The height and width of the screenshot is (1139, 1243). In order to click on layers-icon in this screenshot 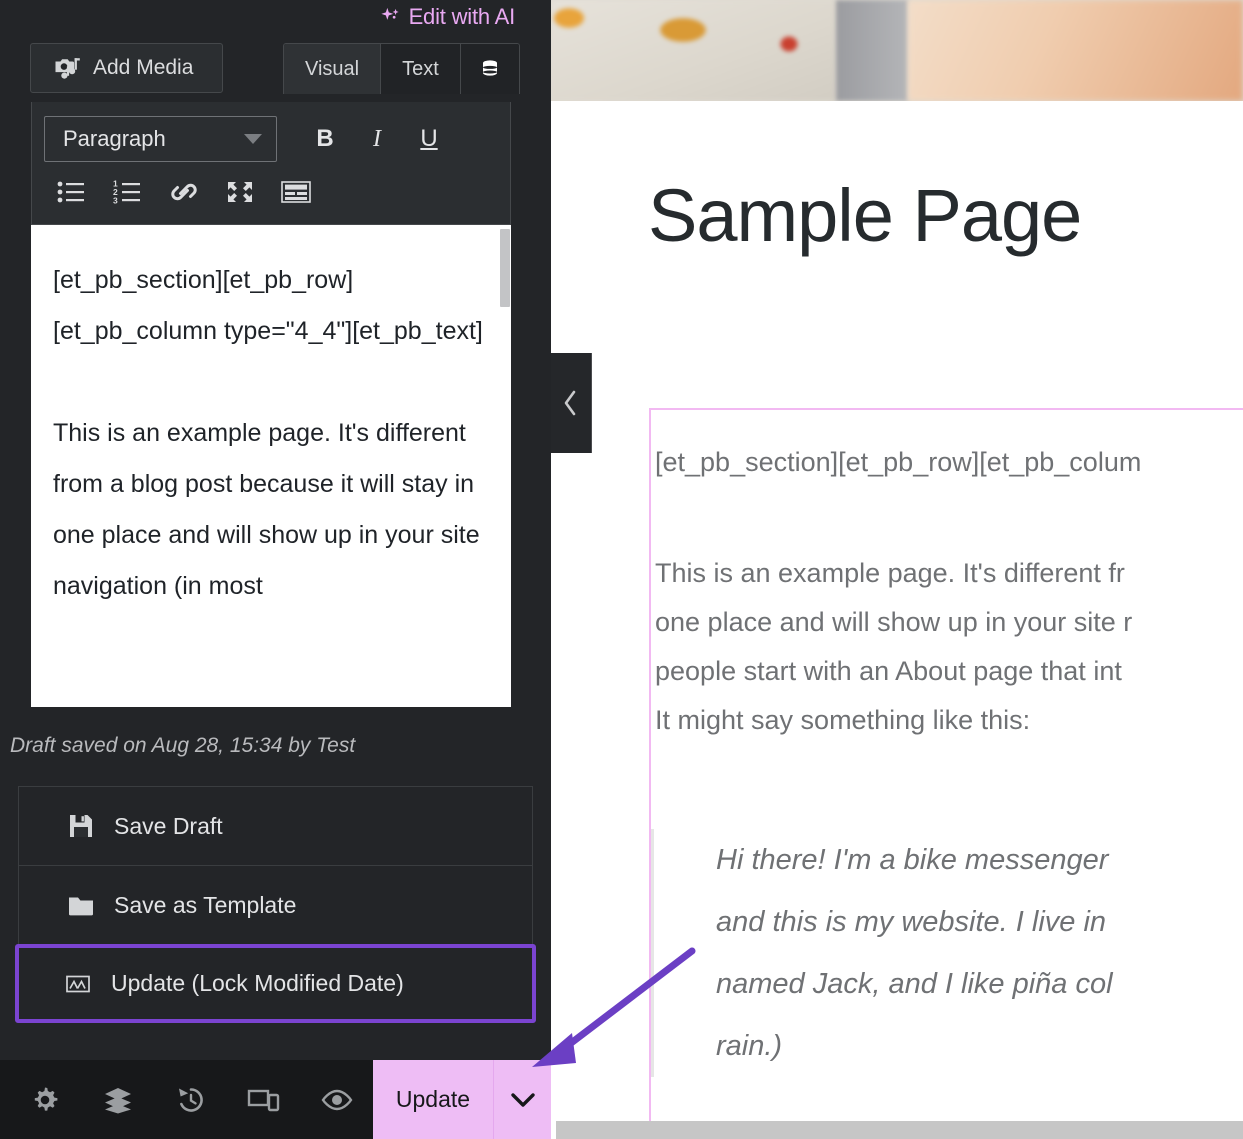, I will do `click(117, 1100)`.